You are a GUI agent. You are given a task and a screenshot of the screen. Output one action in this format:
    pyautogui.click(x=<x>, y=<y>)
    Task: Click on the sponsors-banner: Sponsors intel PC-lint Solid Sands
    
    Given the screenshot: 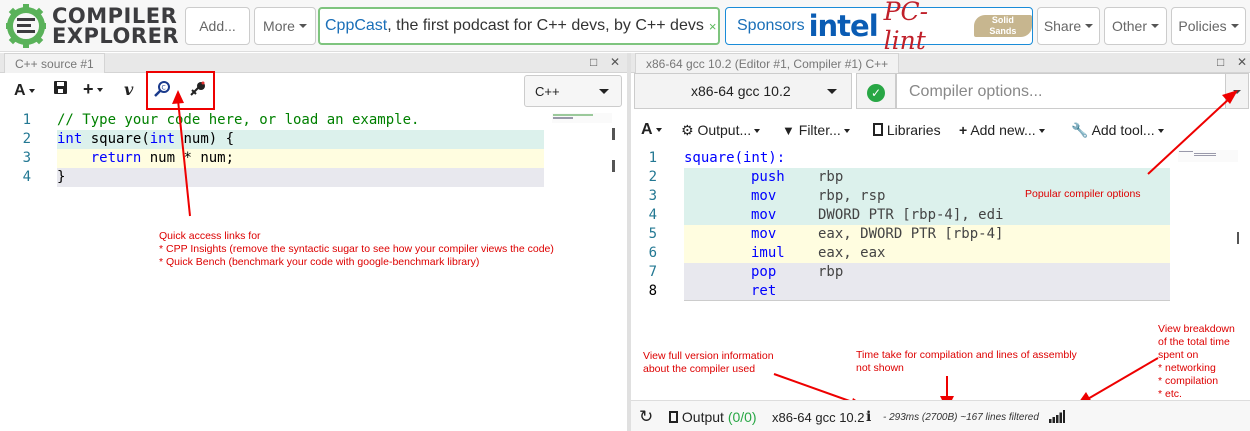 What is the action you would take?
    pyautogui.click(x=879, y=27)
    